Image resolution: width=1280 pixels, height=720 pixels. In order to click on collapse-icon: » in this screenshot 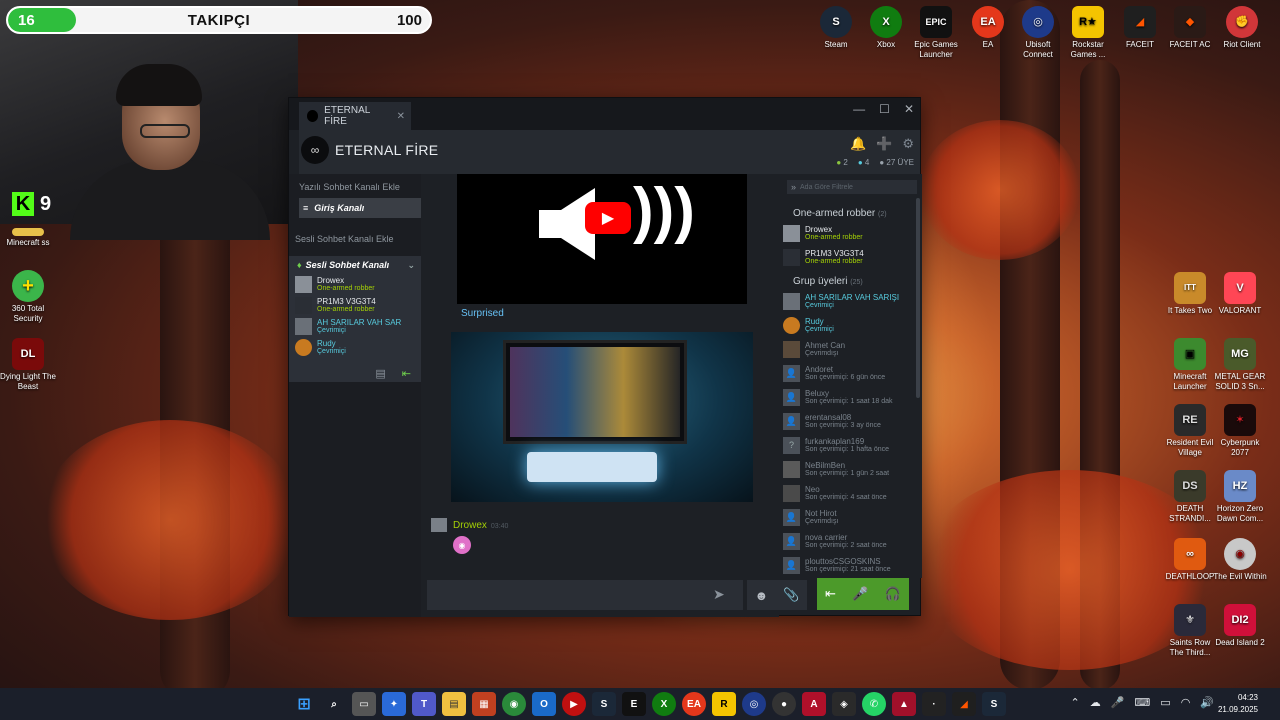, I will do `click(793, 187)`.